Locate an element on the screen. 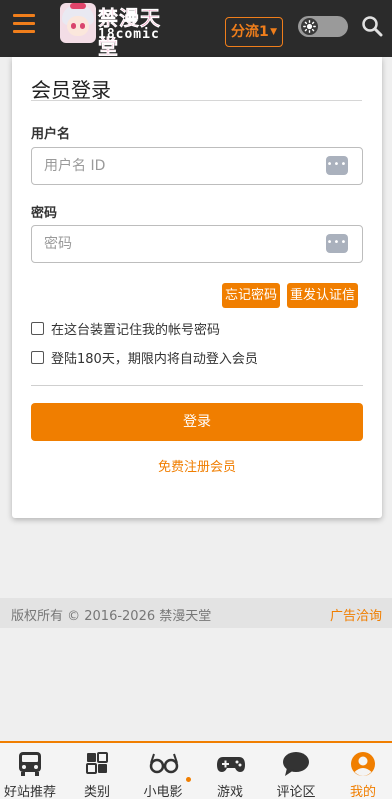  password-field-box: ••• is located at coordinates (197, 244).